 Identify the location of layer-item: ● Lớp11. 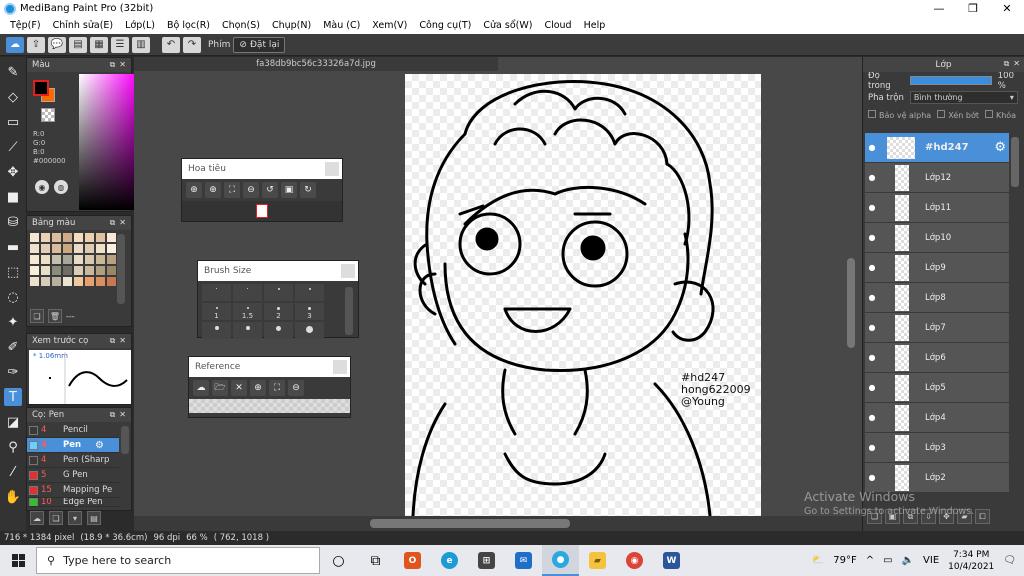
(937, 208).